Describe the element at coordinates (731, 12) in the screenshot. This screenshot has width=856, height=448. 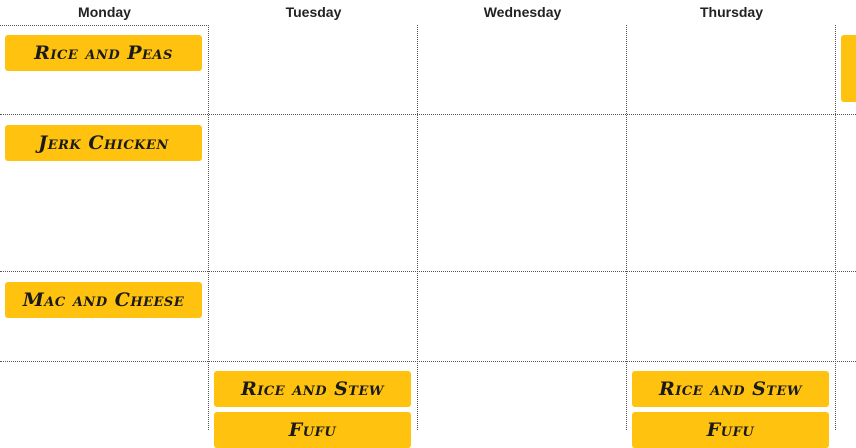
I see `day-header-thursday: Thursday` at that location.